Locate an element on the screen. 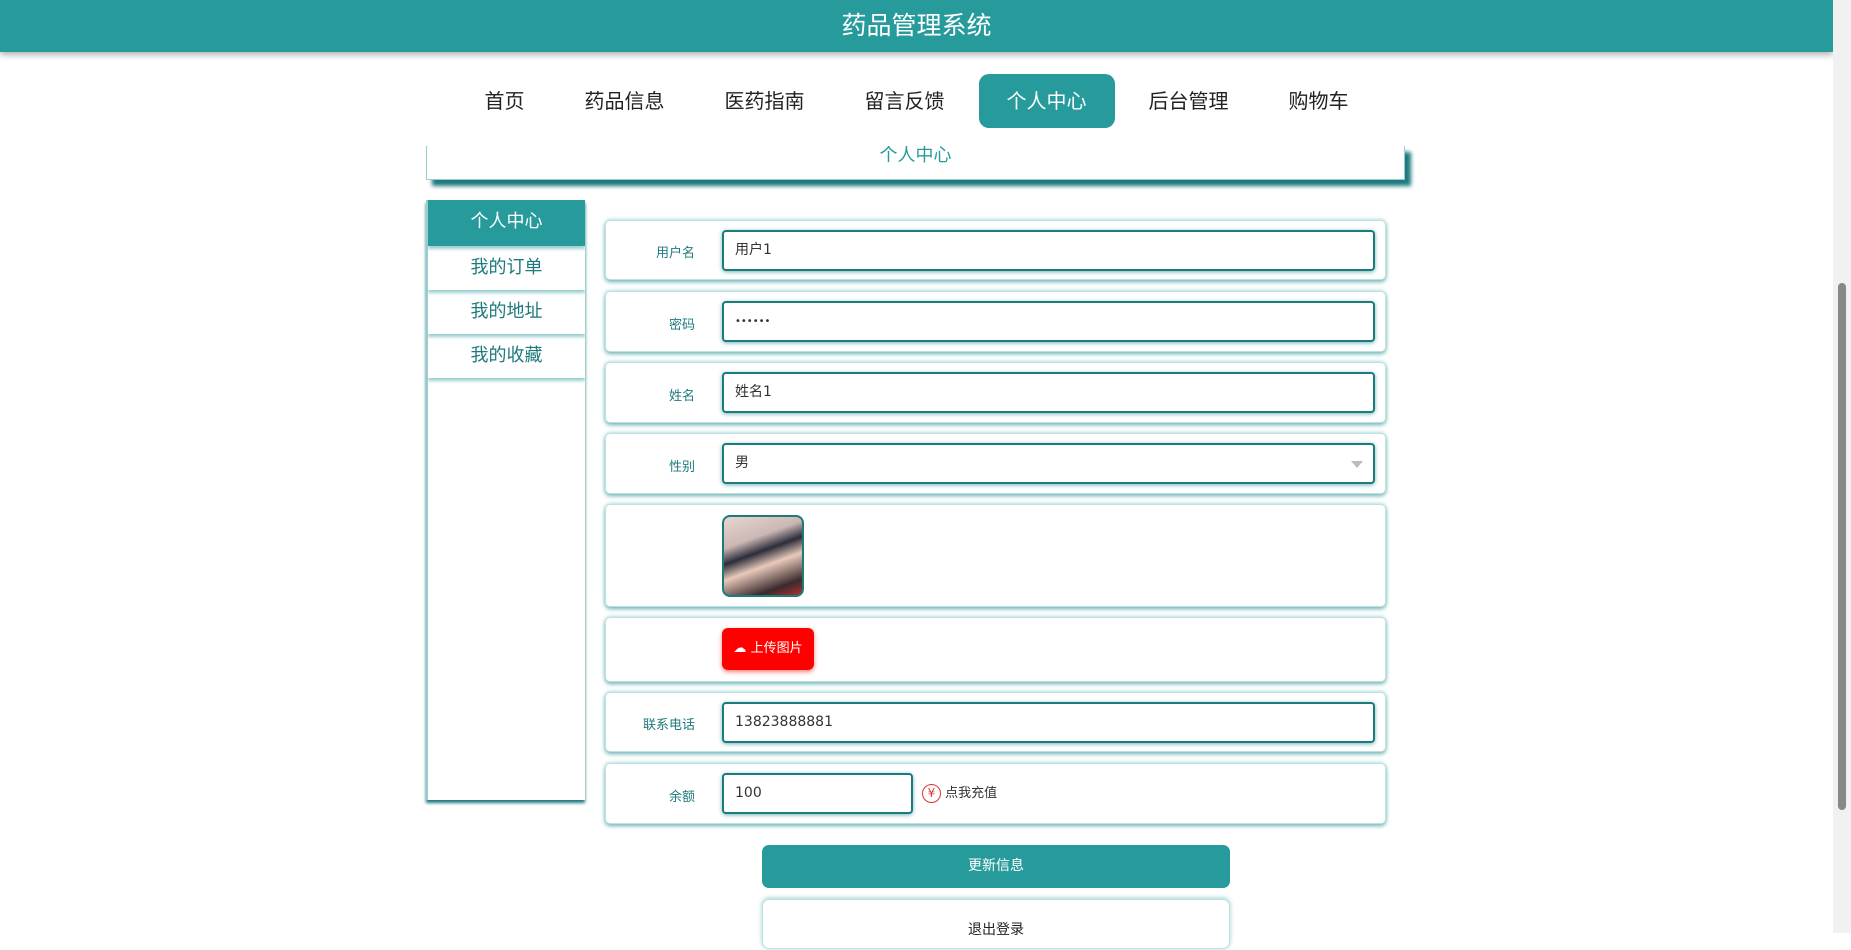 The width and height of the screenshot is (1851, 950). nav-medical-guide: 医药指南 is located at coordinates (765, 101).